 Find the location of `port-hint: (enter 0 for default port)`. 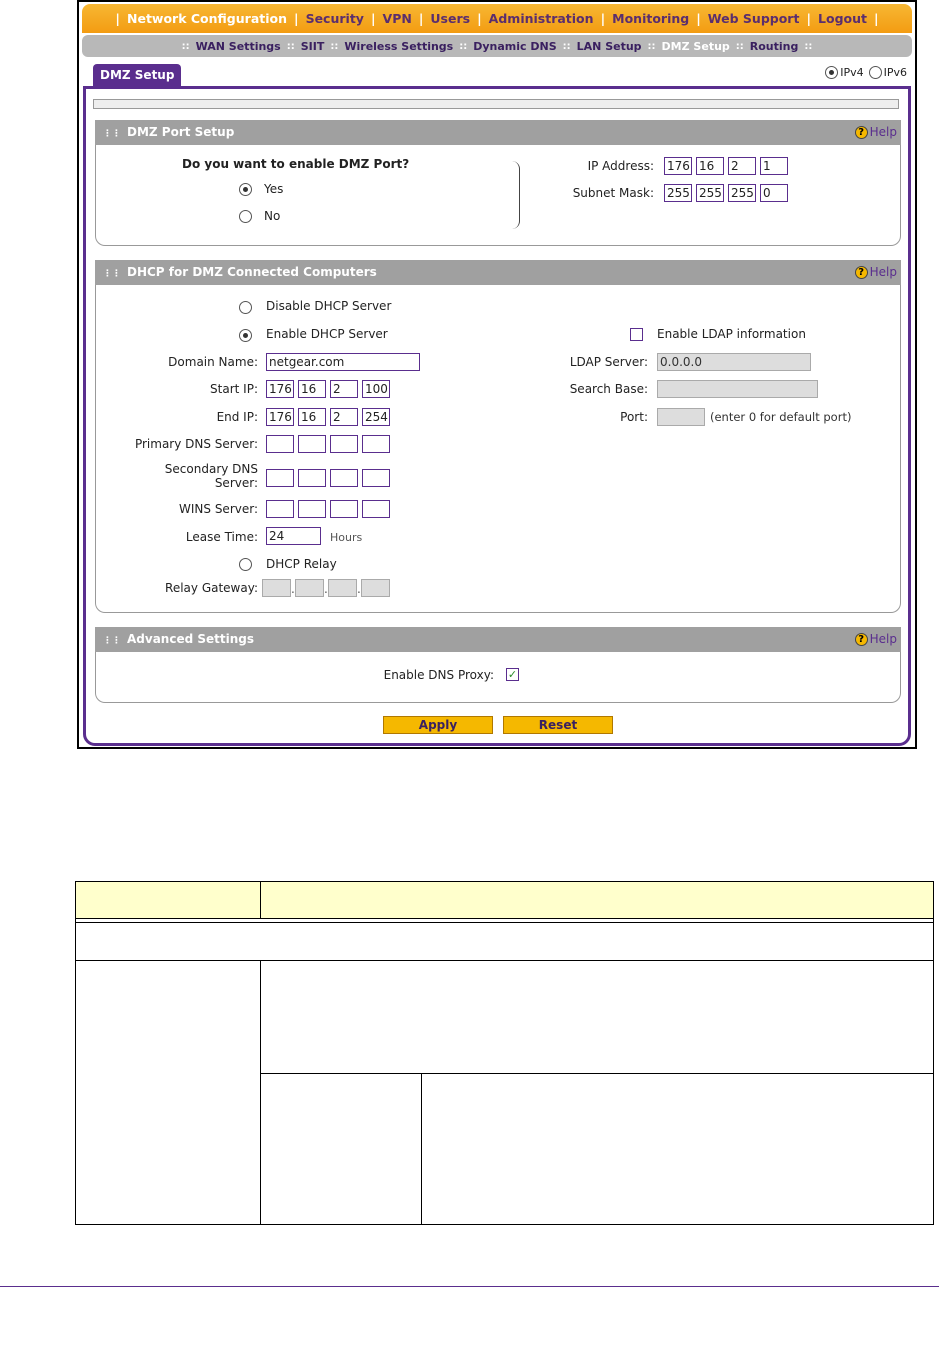

port-hint: (enter 0 for default port) is located at coordinates (781, 417).